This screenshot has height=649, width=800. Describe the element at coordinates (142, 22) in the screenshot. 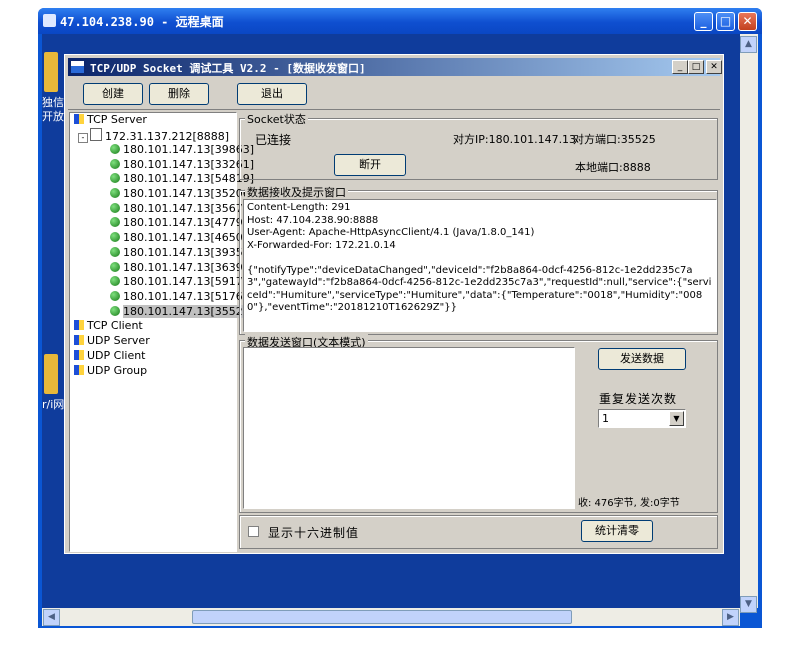

I see `window-title: 47.104.238.90 - 远程桌面` at that location.